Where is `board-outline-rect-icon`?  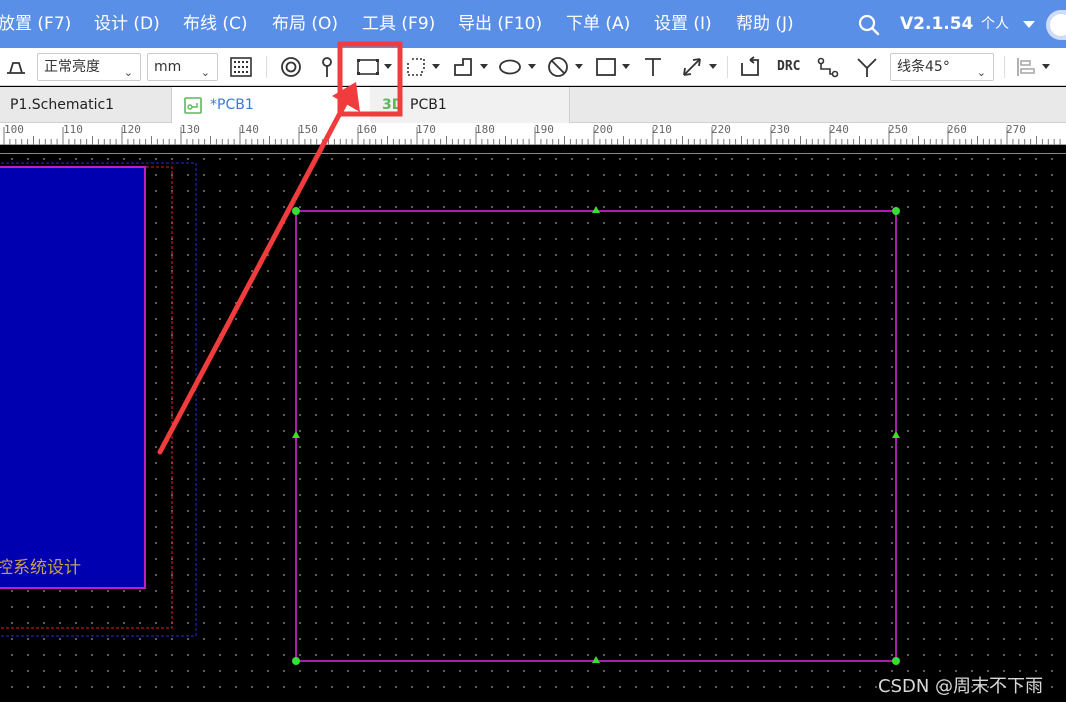 board-outline-rect-icon is located at coordinates (368, 67).